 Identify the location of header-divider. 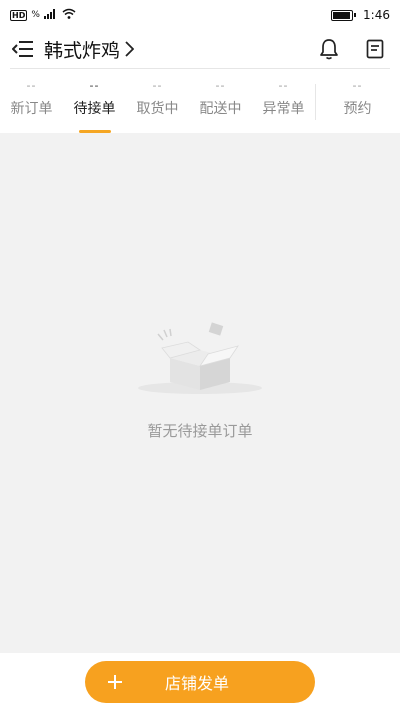
(200, 68).